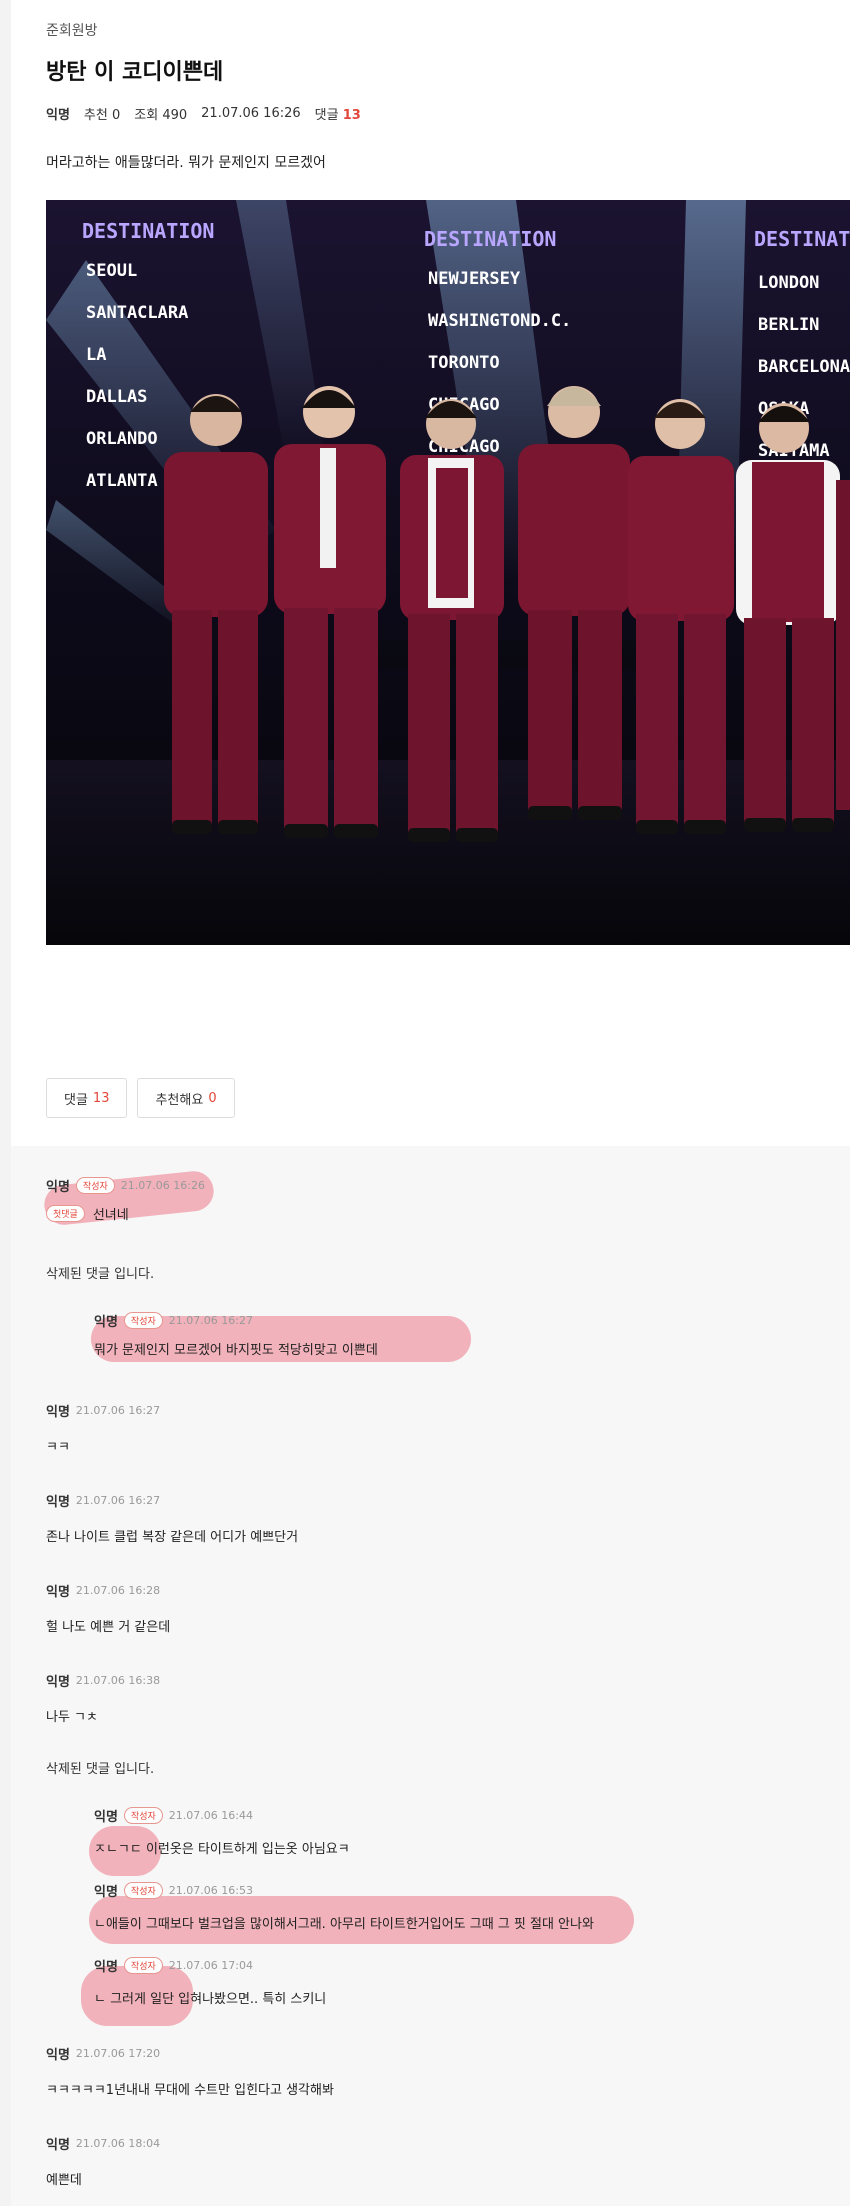 The height and width of the screenshot is (2206, 850). Describe the element at coordinates (146, 115) in the screenshot. I see `post-views-label: 조회` at that location.